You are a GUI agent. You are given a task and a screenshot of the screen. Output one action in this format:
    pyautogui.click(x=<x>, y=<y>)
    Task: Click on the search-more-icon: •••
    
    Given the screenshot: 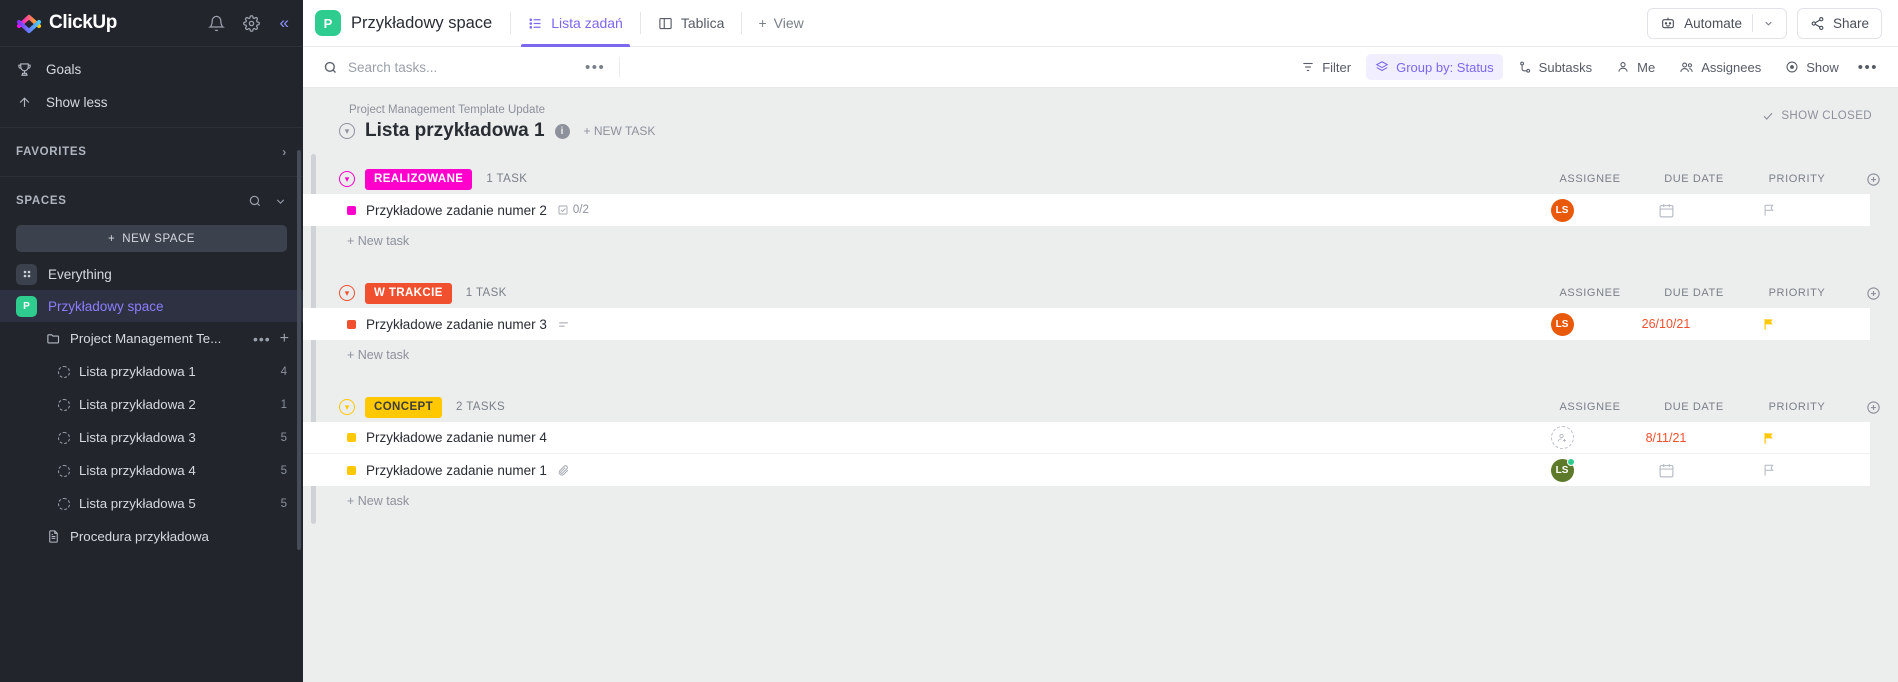 What is the action you would take?
    pyautogui.click(x=595, y=67)
    